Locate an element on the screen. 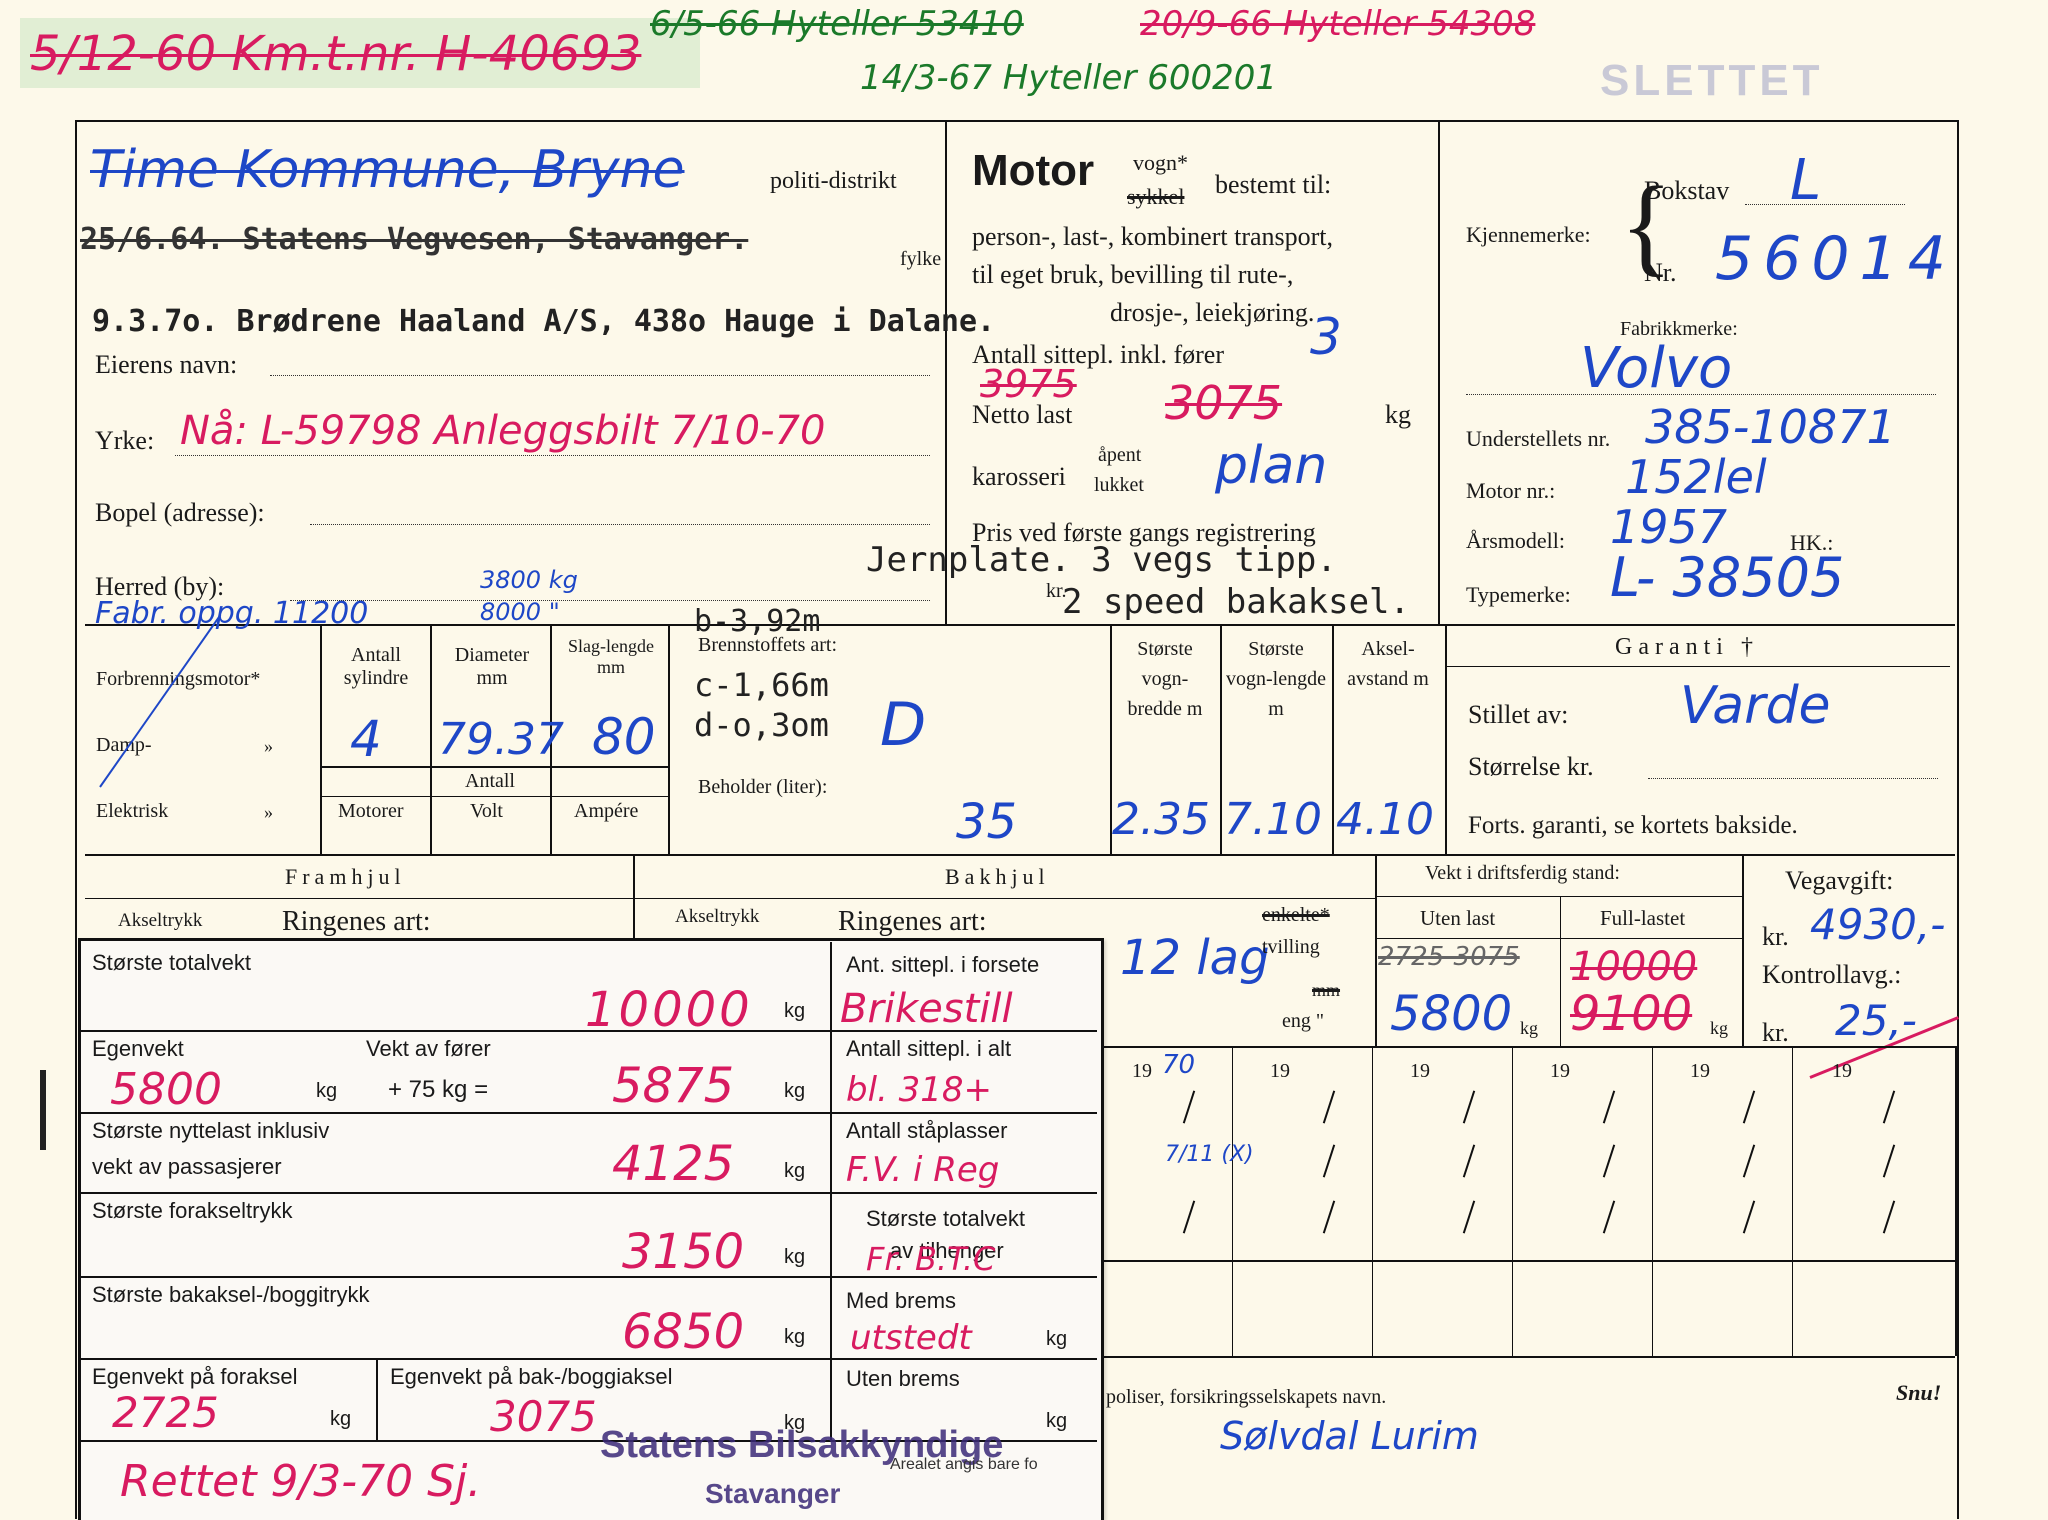 Image resolution: width=2048 pixels, height=1520 pixels. slip-kg-3: kg is located at coordinates (795, 1171).